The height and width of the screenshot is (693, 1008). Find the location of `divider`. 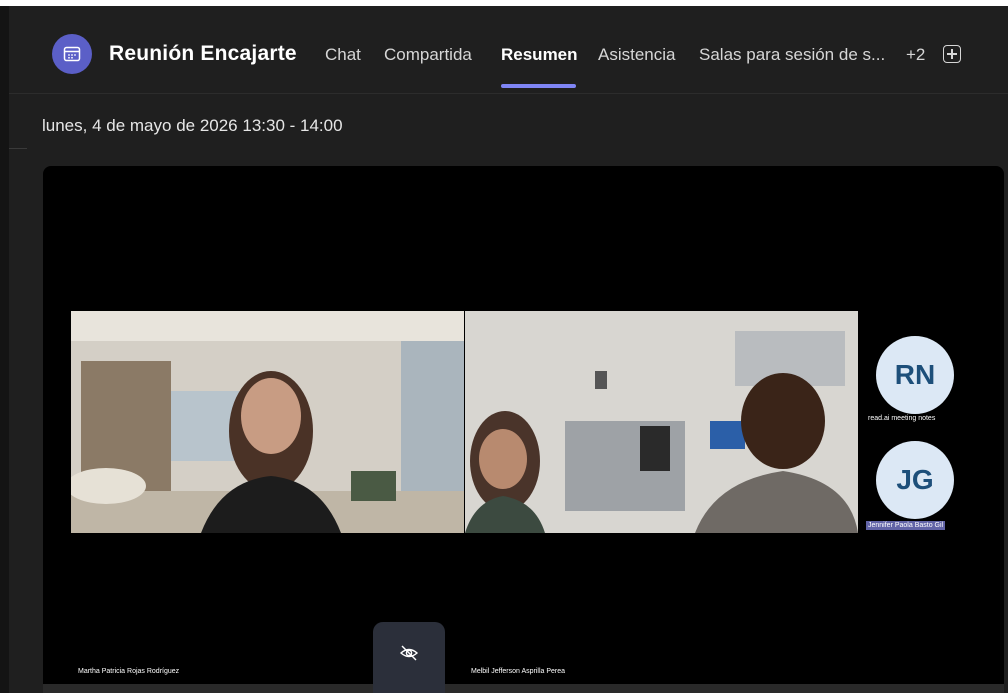

divider is located at coordinates (18, 148).